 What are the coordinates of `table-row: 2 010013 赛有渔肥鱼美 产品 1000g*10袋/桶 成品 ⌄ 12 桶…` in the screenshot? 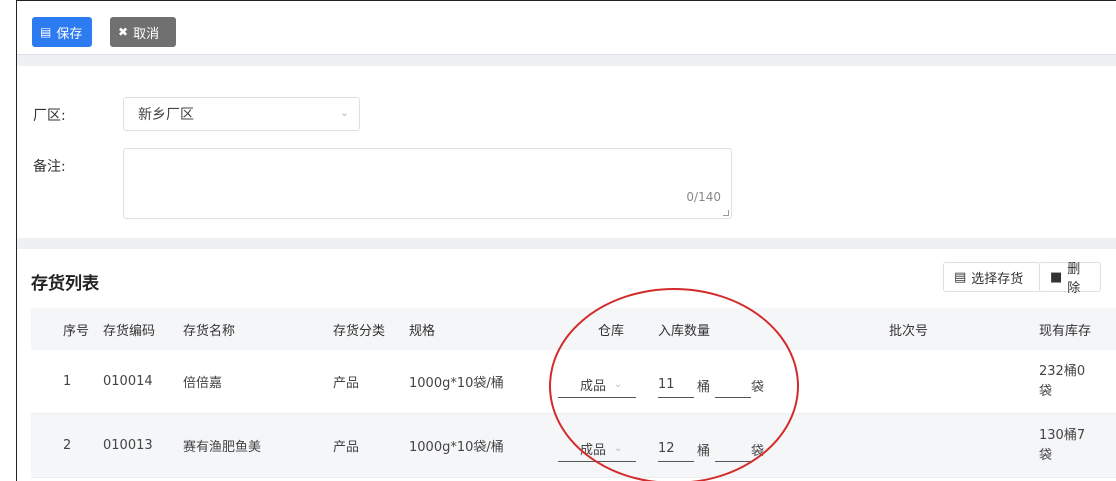 It's located at (573, 446).